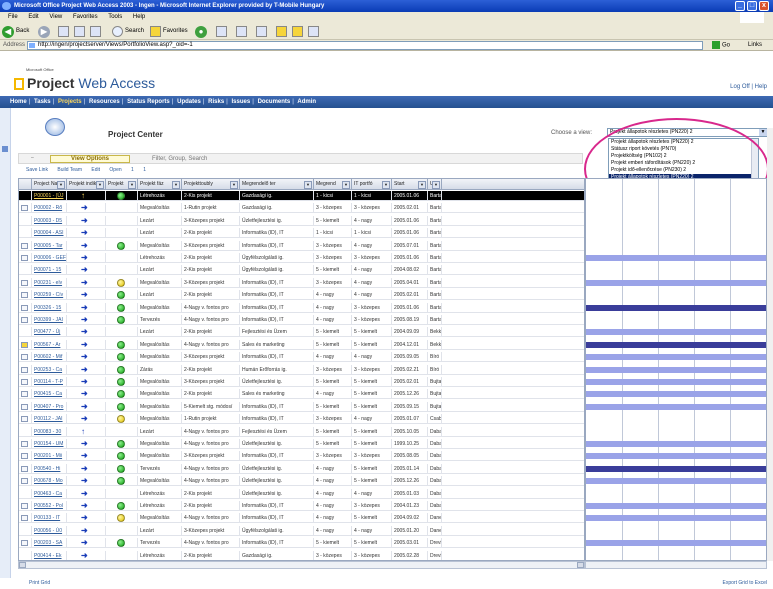 Image resolution: width=773 pixels, height=589 pixels. I want to click on mail-button, so click(222, 31).